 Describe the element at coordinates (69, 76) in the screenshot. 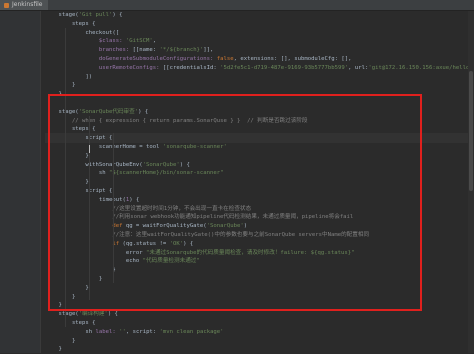

I see `code-token: ])` at that location.